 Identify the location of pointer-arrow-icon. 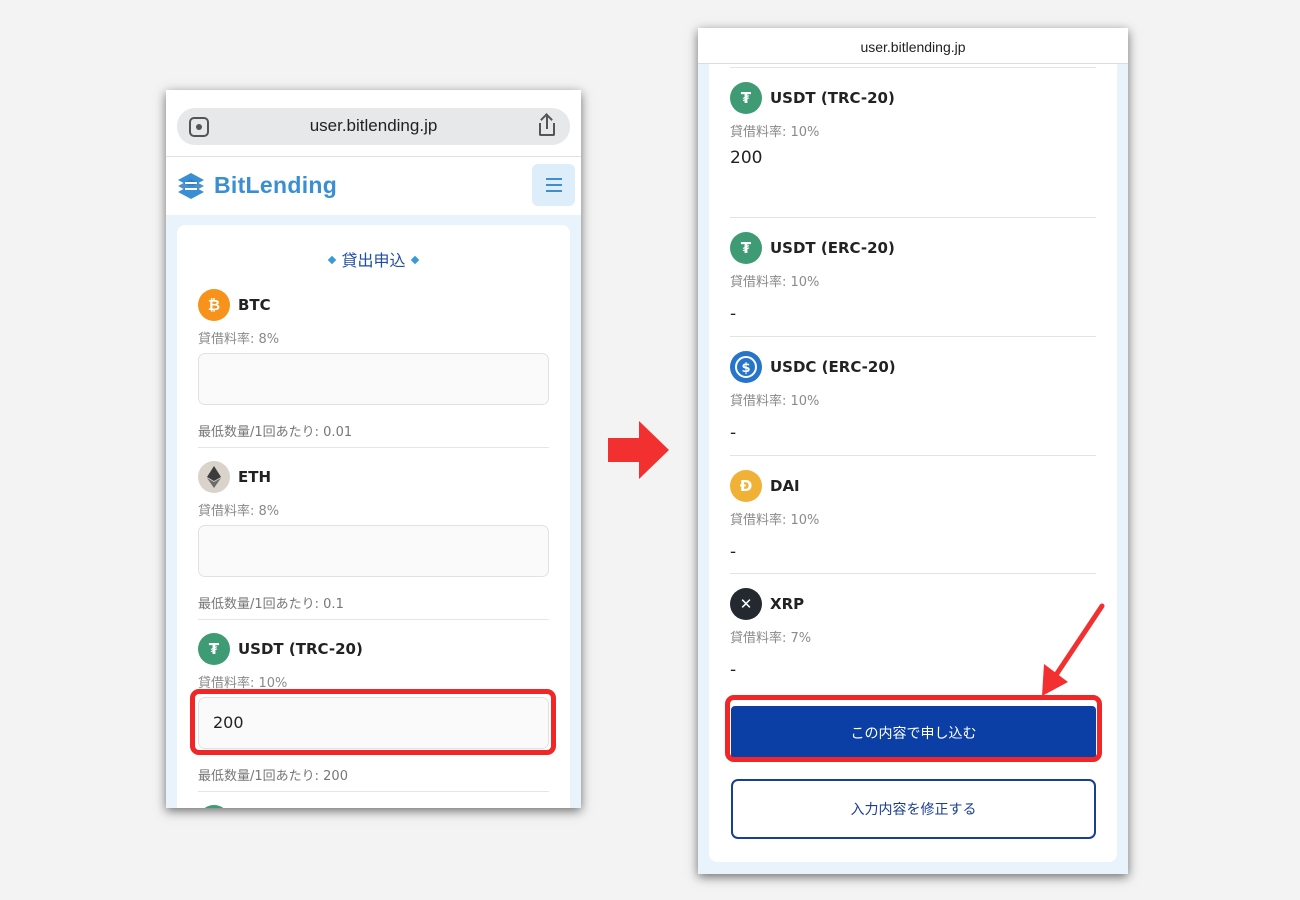
(1073, 649).